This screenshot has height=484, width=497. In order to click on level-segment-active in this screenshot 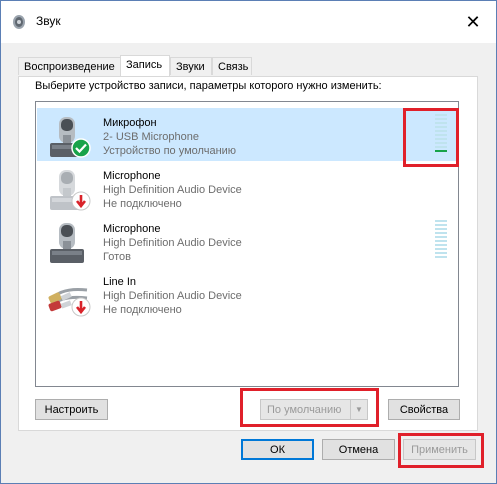, I will do `click(441, 151)`.